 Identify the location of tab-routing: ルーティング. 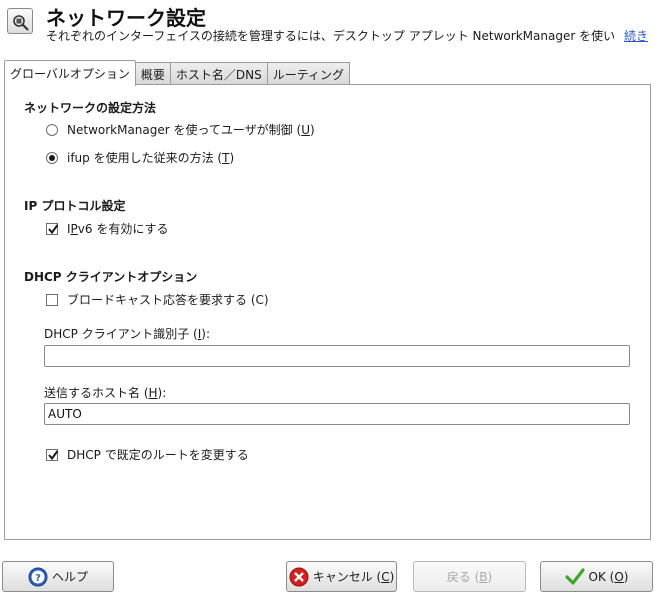
(308, 74).